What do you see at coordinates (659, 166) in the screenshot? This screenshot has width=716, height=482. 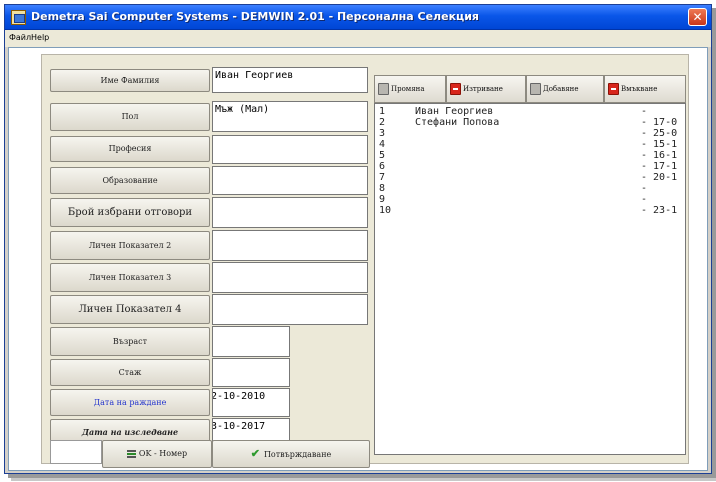 I see `row-date: - 17-1` at bounding box center [659, 166].